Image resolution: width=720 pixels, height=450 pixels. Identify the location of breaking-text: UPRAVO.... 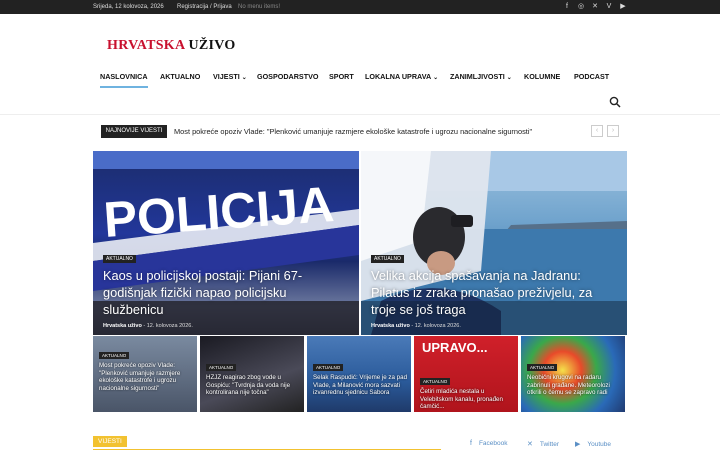
(455, 347).